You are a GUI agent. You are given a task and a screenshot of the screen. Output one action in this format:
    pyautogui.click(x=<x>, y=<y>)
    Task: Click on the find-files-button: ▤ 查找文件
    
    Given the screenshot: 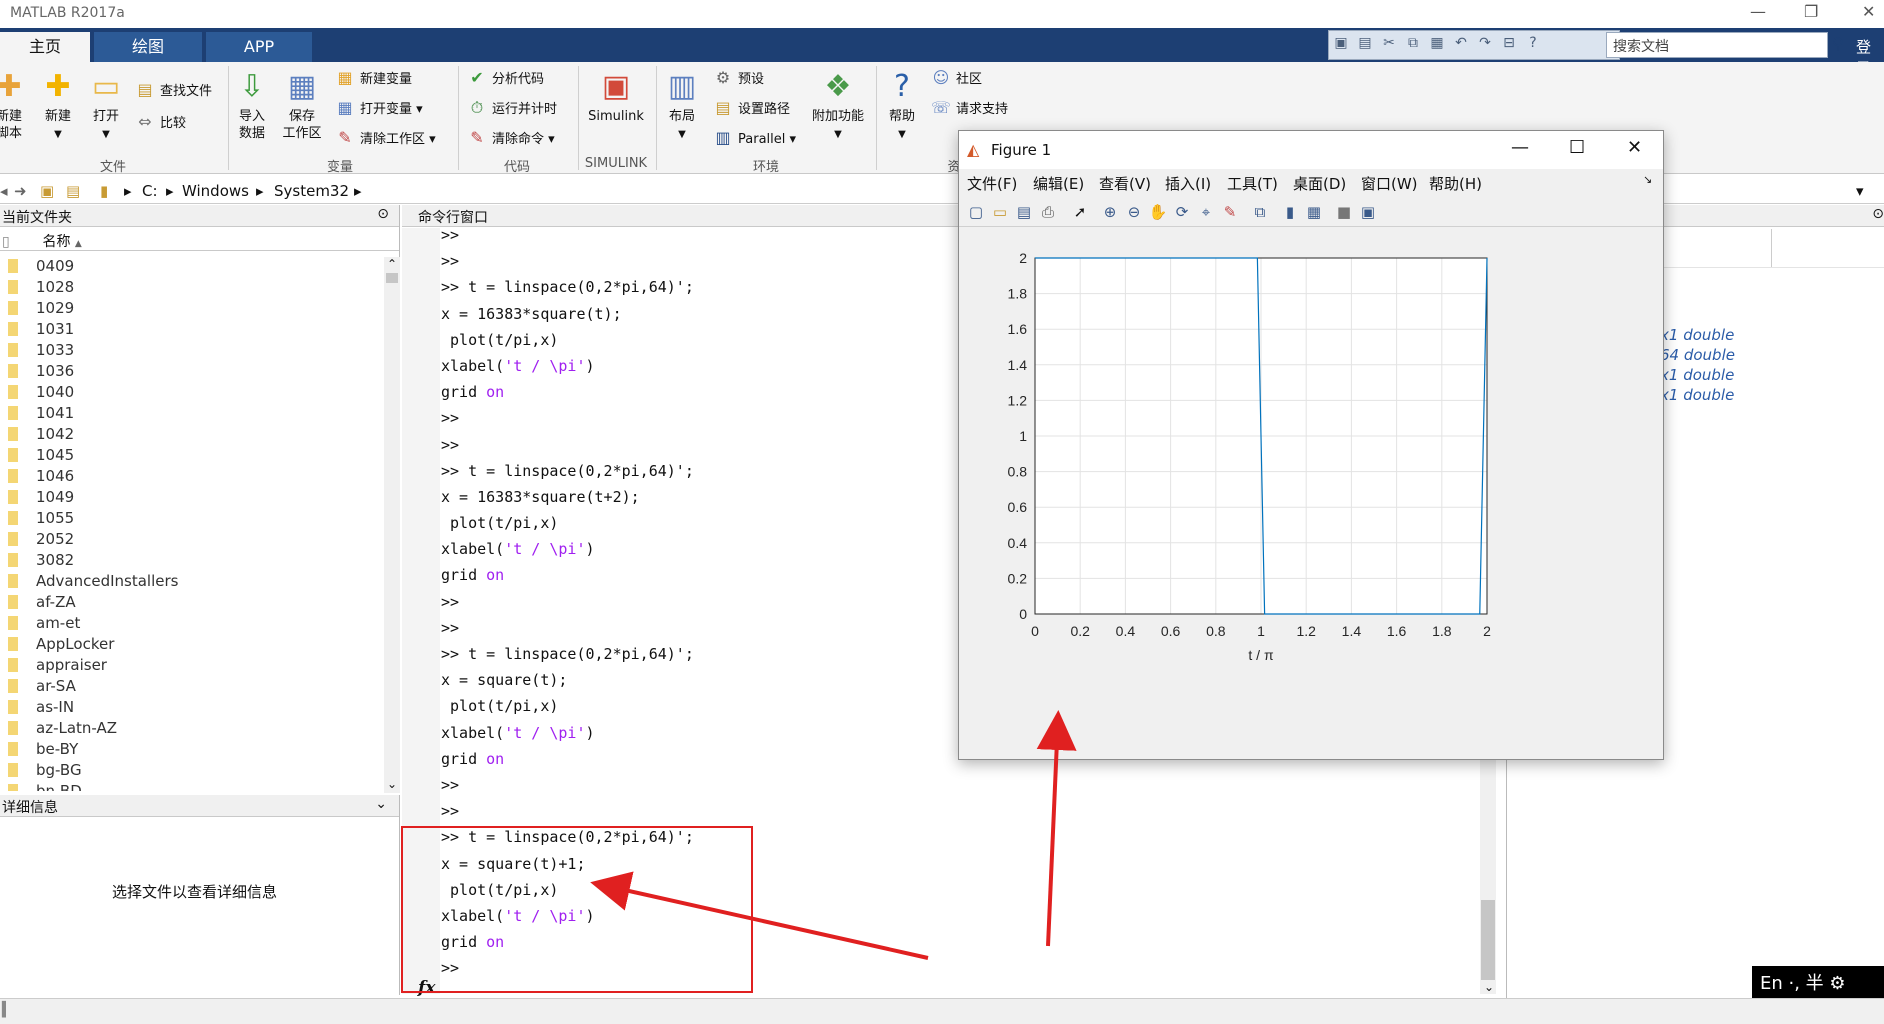 What is the action you would take?
    pyautogui.click(x=173, y=91)
    